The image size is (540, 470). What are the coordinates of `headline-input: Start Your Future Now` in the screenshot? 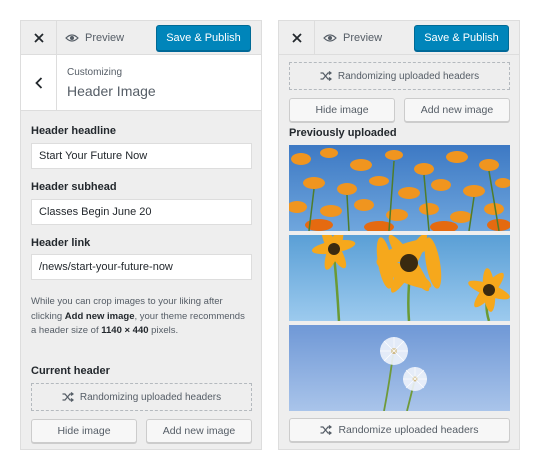 It's located at (141, 156).